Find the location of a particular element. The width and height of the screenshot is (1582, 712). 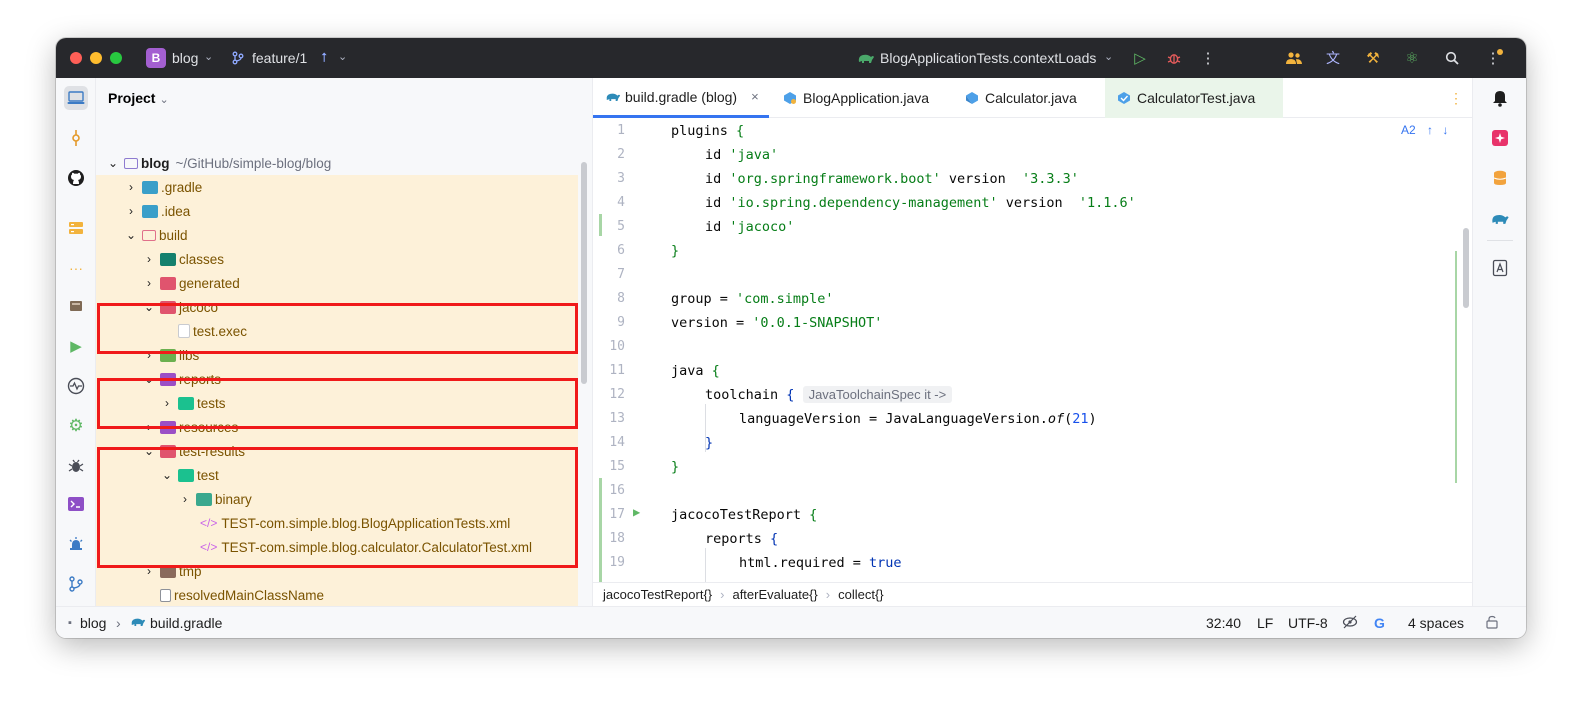

line-number: 11 is located at coordinates (617, 370).